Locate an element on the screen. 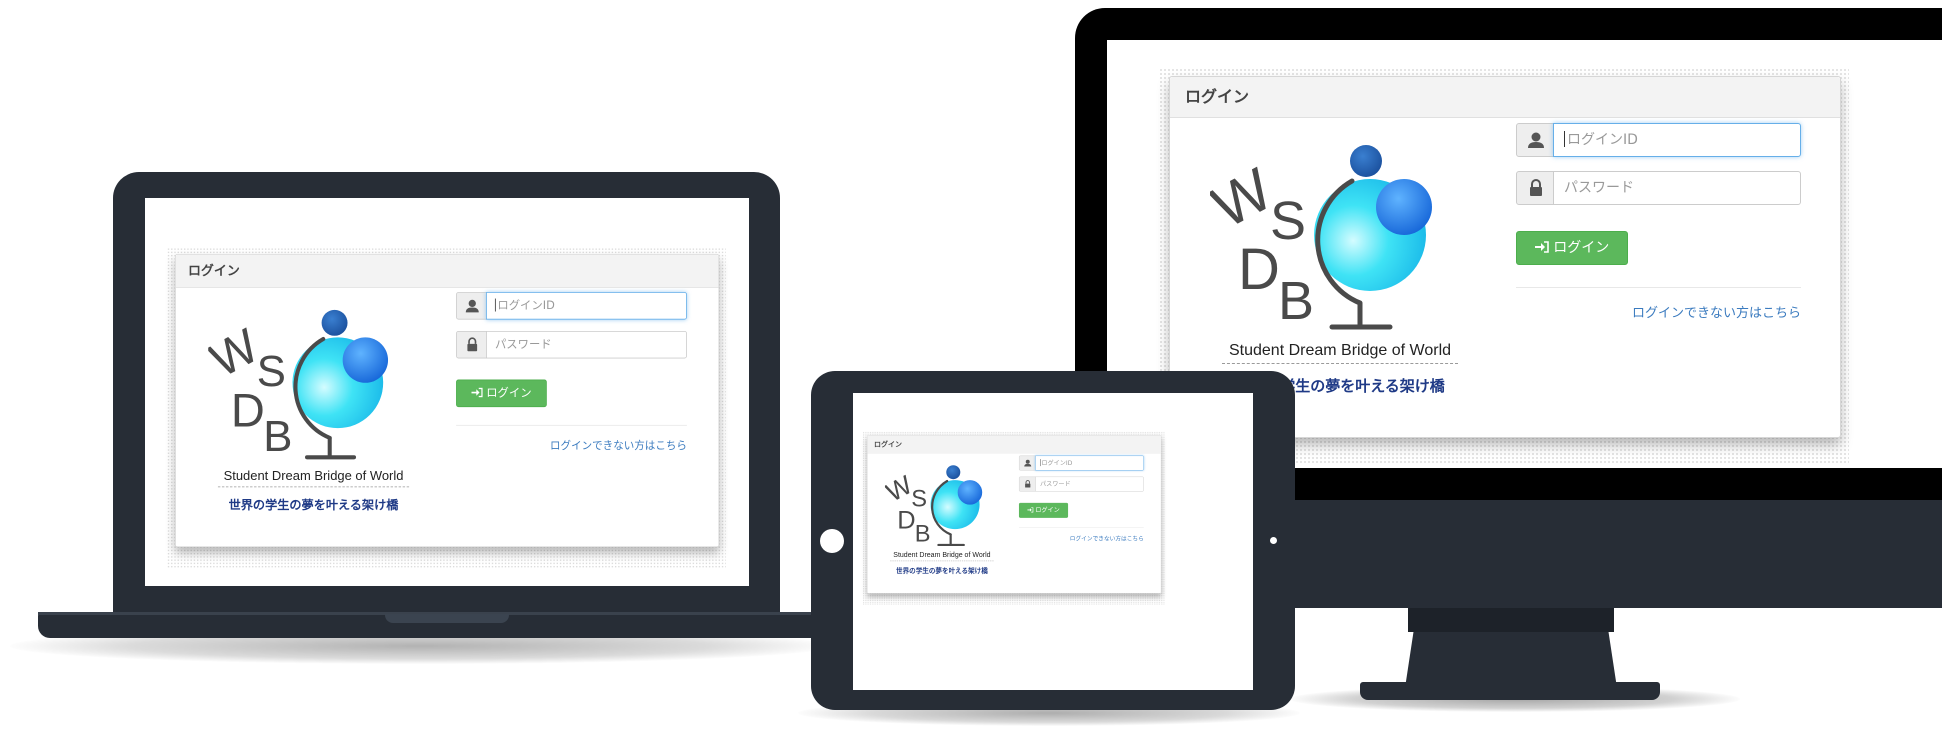 This screenshot has width=1942, height=729. tablet-home-button is located at coordinates (832, 541).